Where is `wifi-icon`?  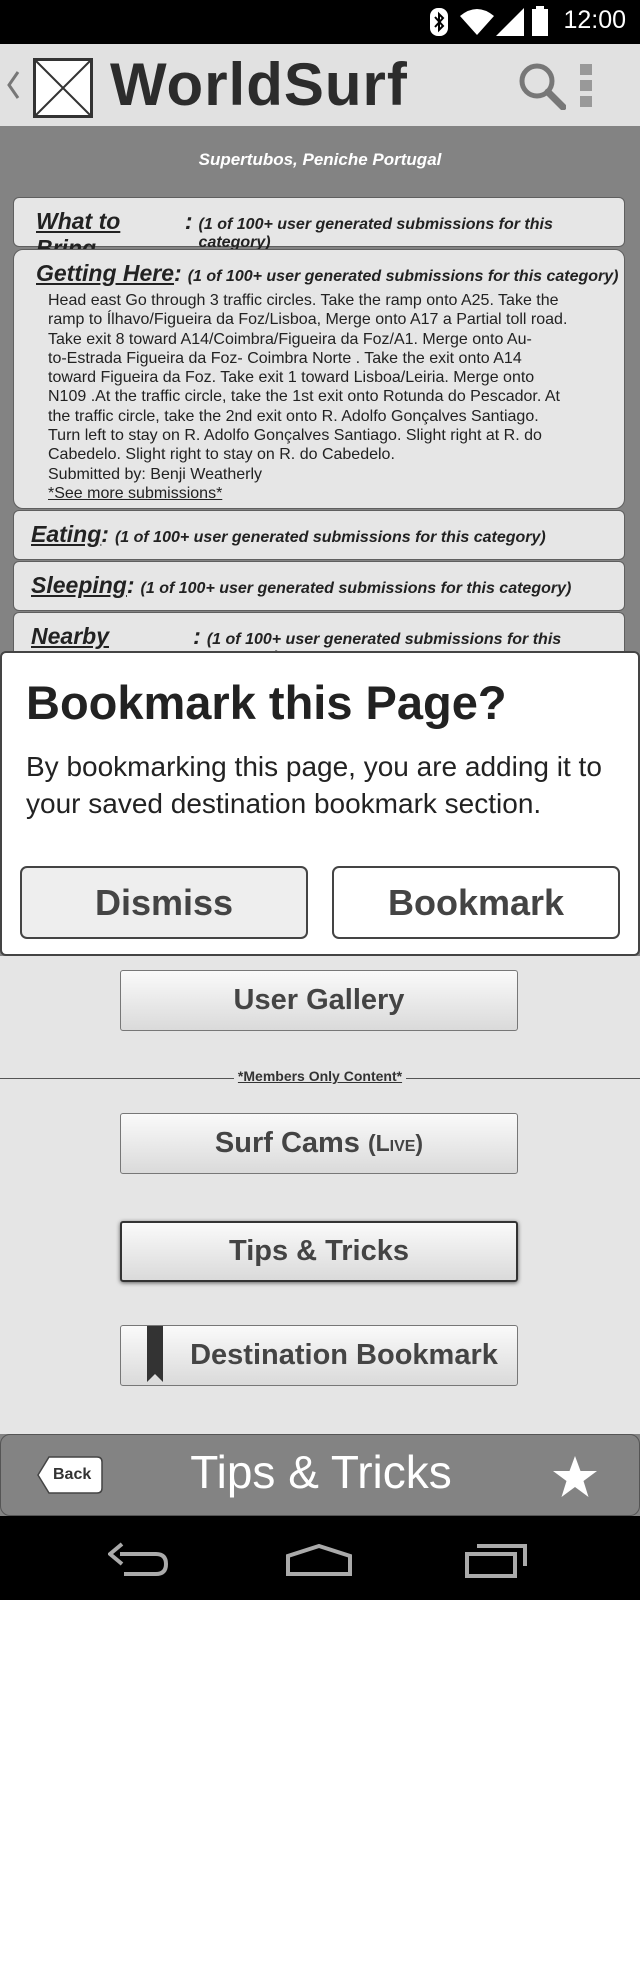 wifi-icon is located at coordinates (477, 22).